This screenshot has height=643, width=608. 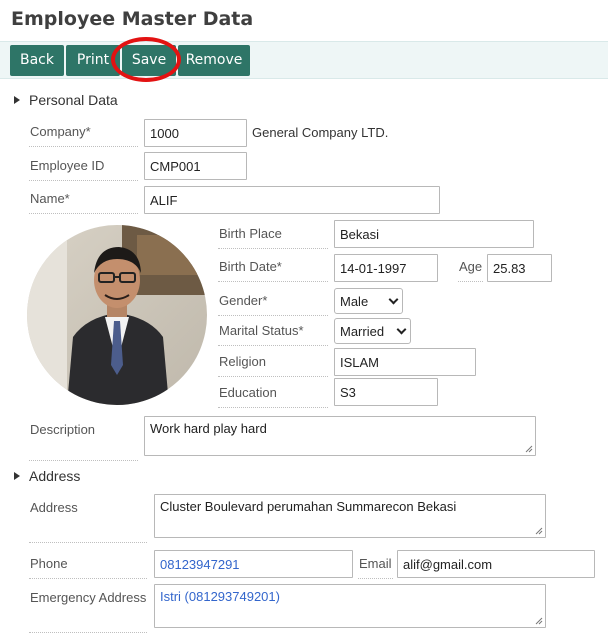 What do you see at coordinates (93, 60) in the screenshot?
I see `print-button: Print` at bounding box center [93, 60].